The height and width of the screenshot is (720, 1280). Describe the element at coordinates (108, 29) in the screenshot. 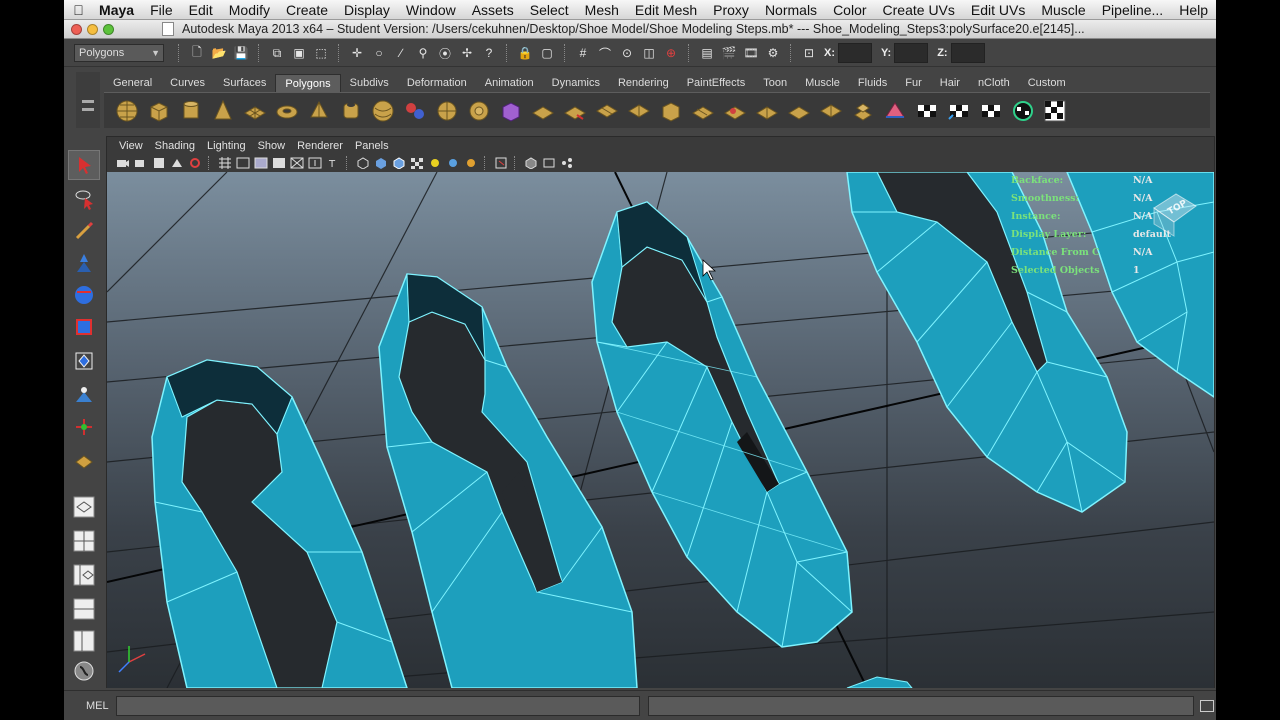

I see `zoom-window-button` at that location.